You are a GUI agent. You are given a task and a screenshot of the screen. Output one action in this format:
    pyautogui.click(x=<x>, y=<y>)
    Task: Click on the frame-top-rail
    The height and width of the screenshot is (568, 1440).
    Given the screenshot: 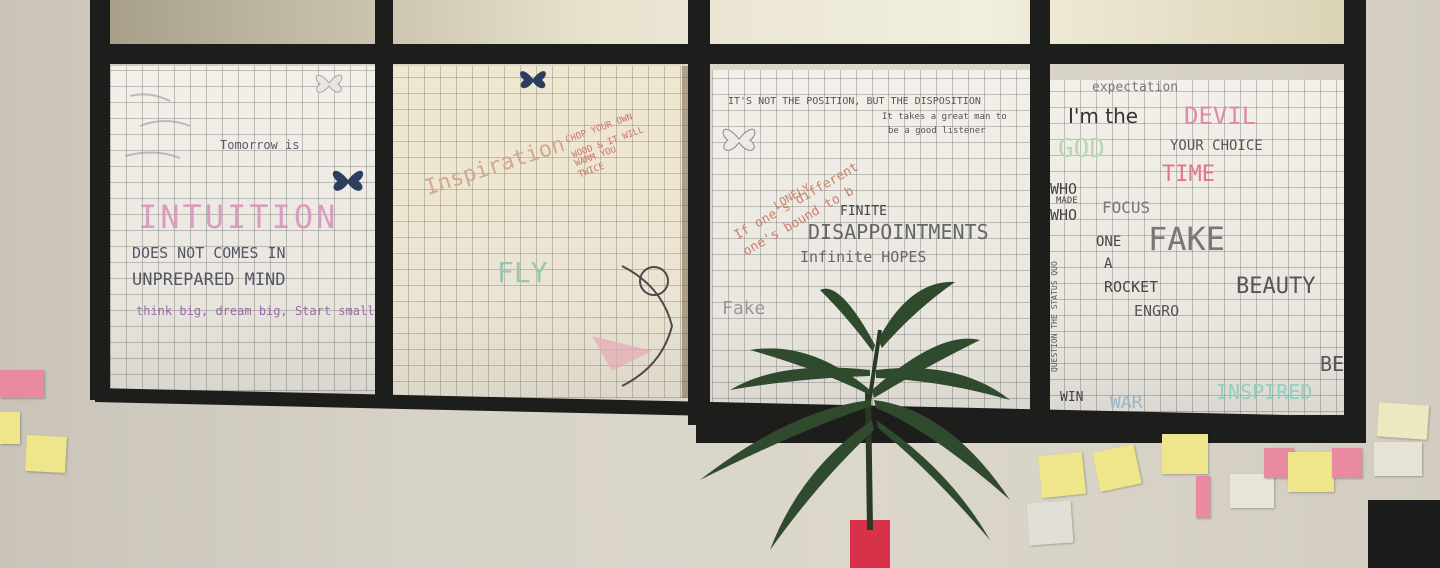 What is the action you would take?
    pyautogui.click(x=727, y=54)
    